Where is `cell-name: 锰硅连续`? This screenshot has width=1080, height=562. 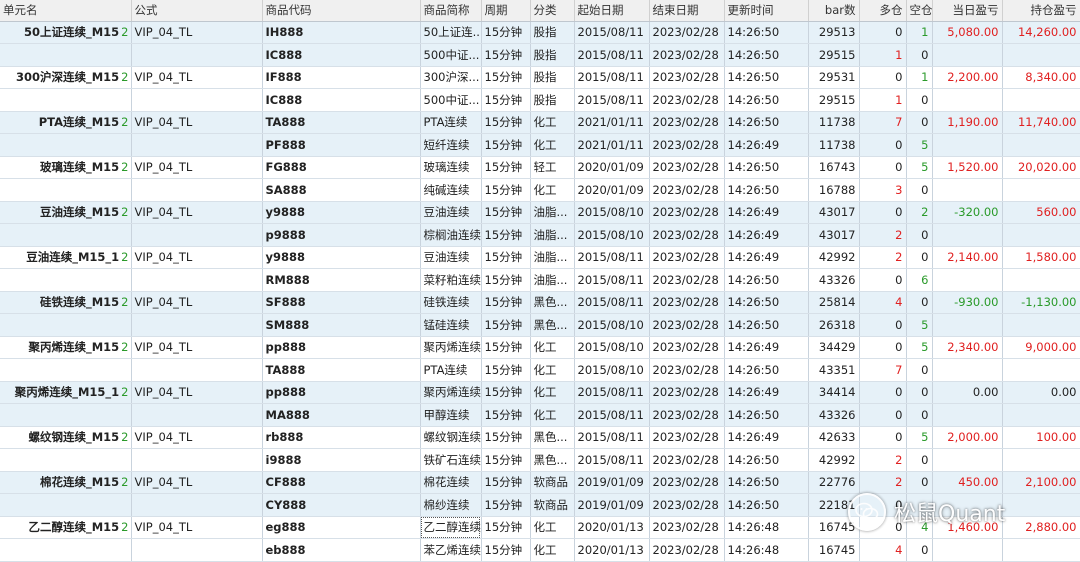
cell-name: 锰硅连续 is located at coordinates (451, 325).